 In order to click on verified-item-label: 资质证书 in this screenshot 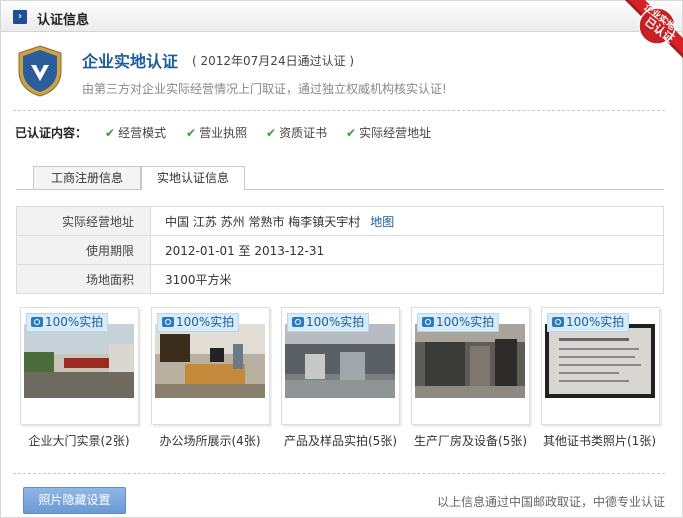, I will do `click(303, 133)`.